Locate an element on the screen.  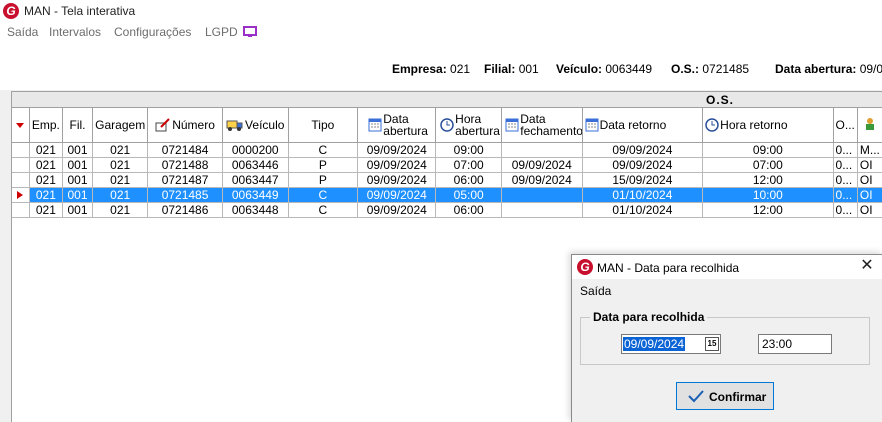
header-fil: Fil. is located at coordinates (78, 125).